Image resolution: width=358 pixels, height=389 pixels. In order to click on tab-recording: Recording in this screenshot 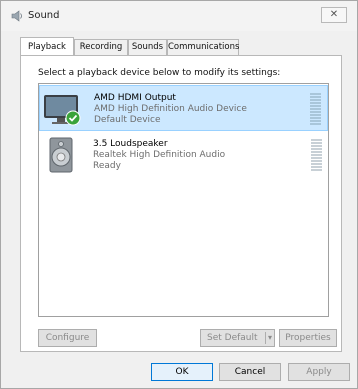, I will do `click(101, 47)`.